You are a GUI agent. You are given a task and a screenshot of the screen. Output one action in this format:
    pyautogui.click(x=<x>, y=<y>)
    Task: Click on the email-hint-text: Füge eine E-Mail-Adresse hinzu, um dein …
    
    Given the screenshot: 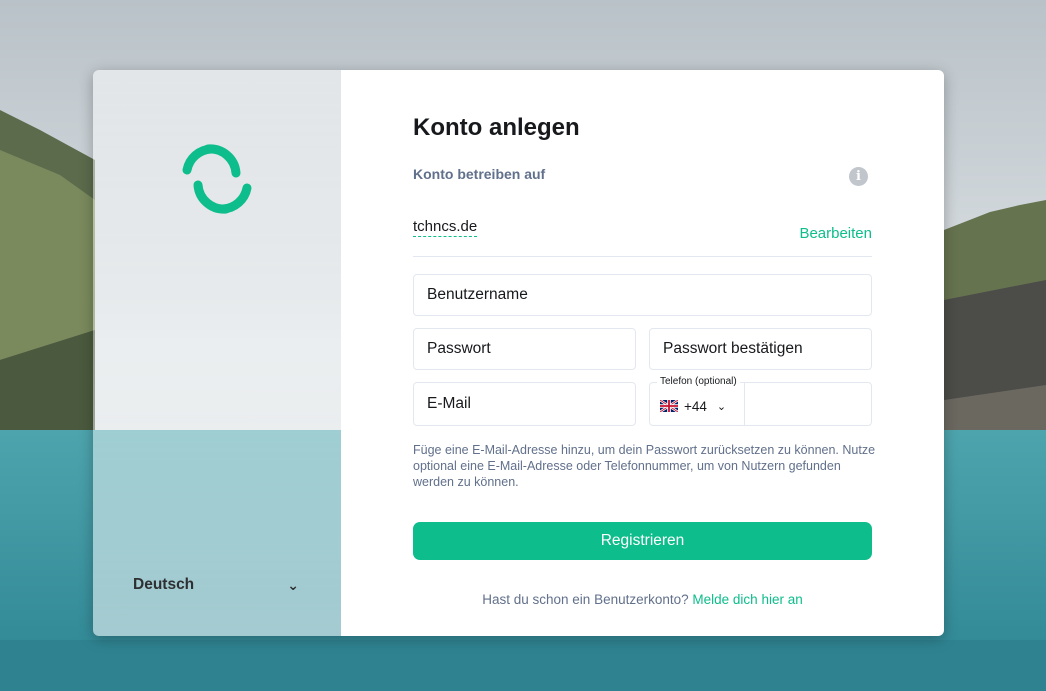 What is the action you would take?
    pyautogui.click(x=644, y=466)
    